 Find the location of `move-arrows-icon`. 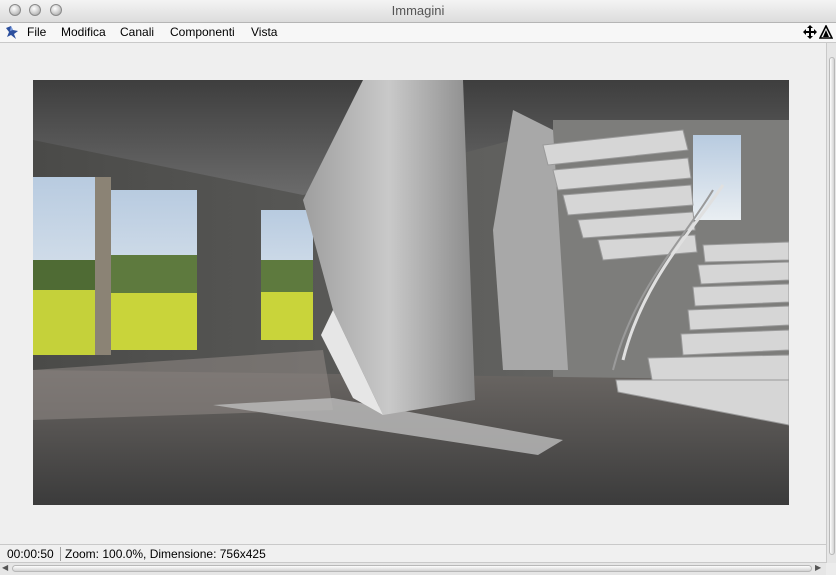

move-arrows-icon is located at coordinates (810, 32).